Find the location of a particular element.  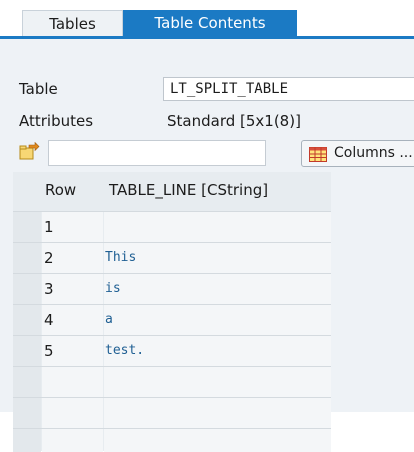

row-value: is is located at coordinates (217, 289).